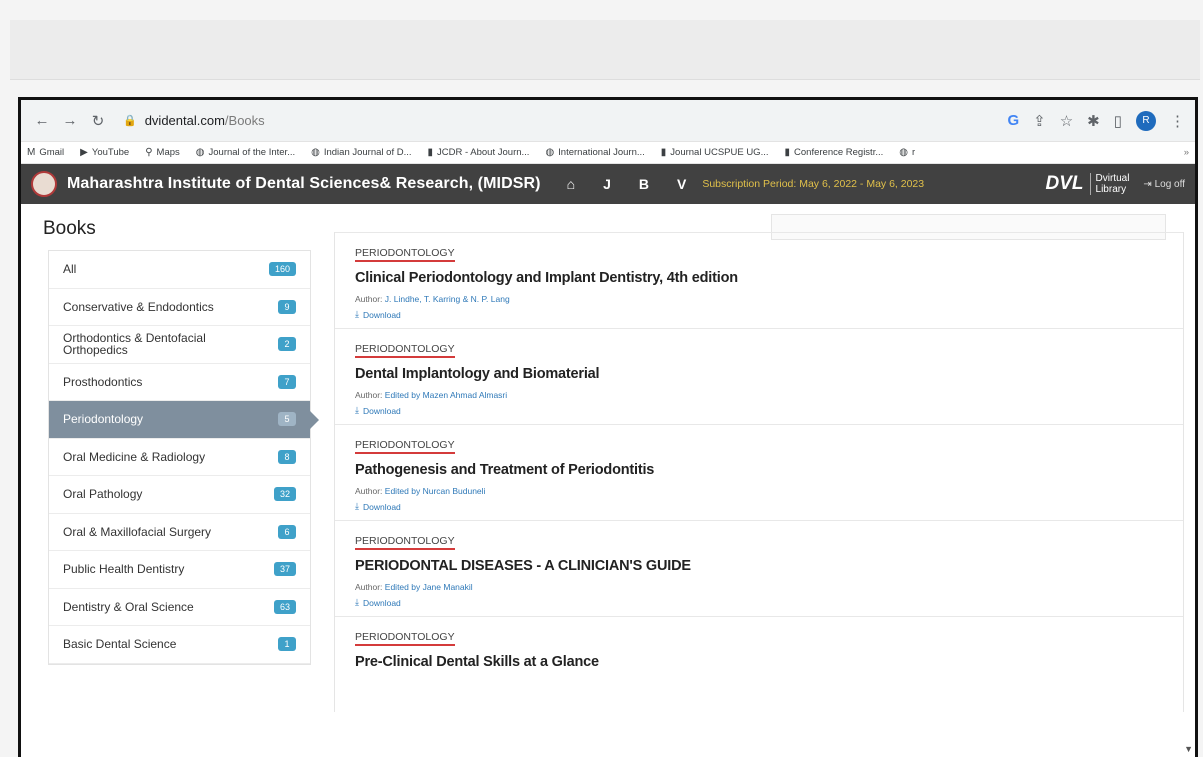  What do you see at coordinates (162, 152) in the screenshot?
I see `bookmark-item: ⚲ Maps` at bounding box center [162, 152].